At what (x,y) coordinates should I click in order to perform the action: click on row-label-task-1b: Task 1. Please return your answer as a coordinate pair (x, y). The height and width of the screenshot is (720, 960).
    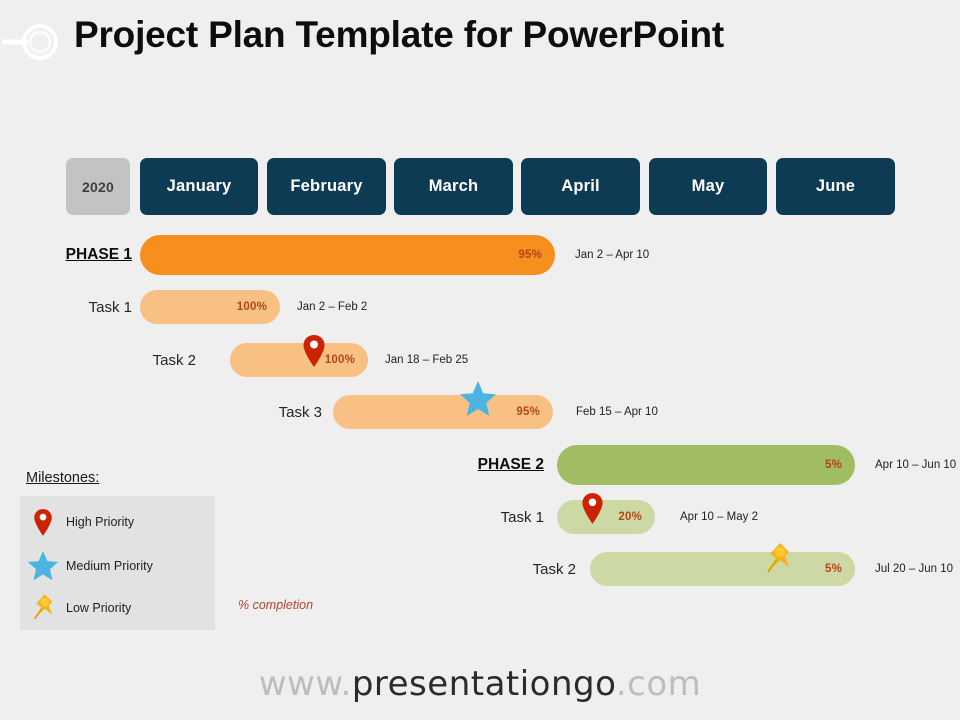
    Looking at the image, I should click on (522, 517).